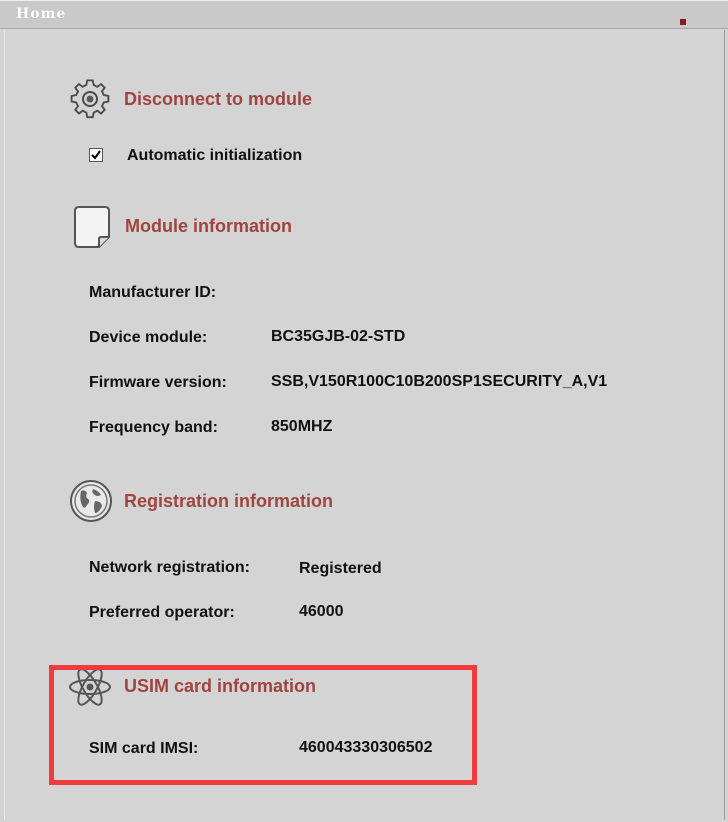 This screenshot has height=822, width=728. I want to click on frequency-value: 850MHZ, so click(302, 426).